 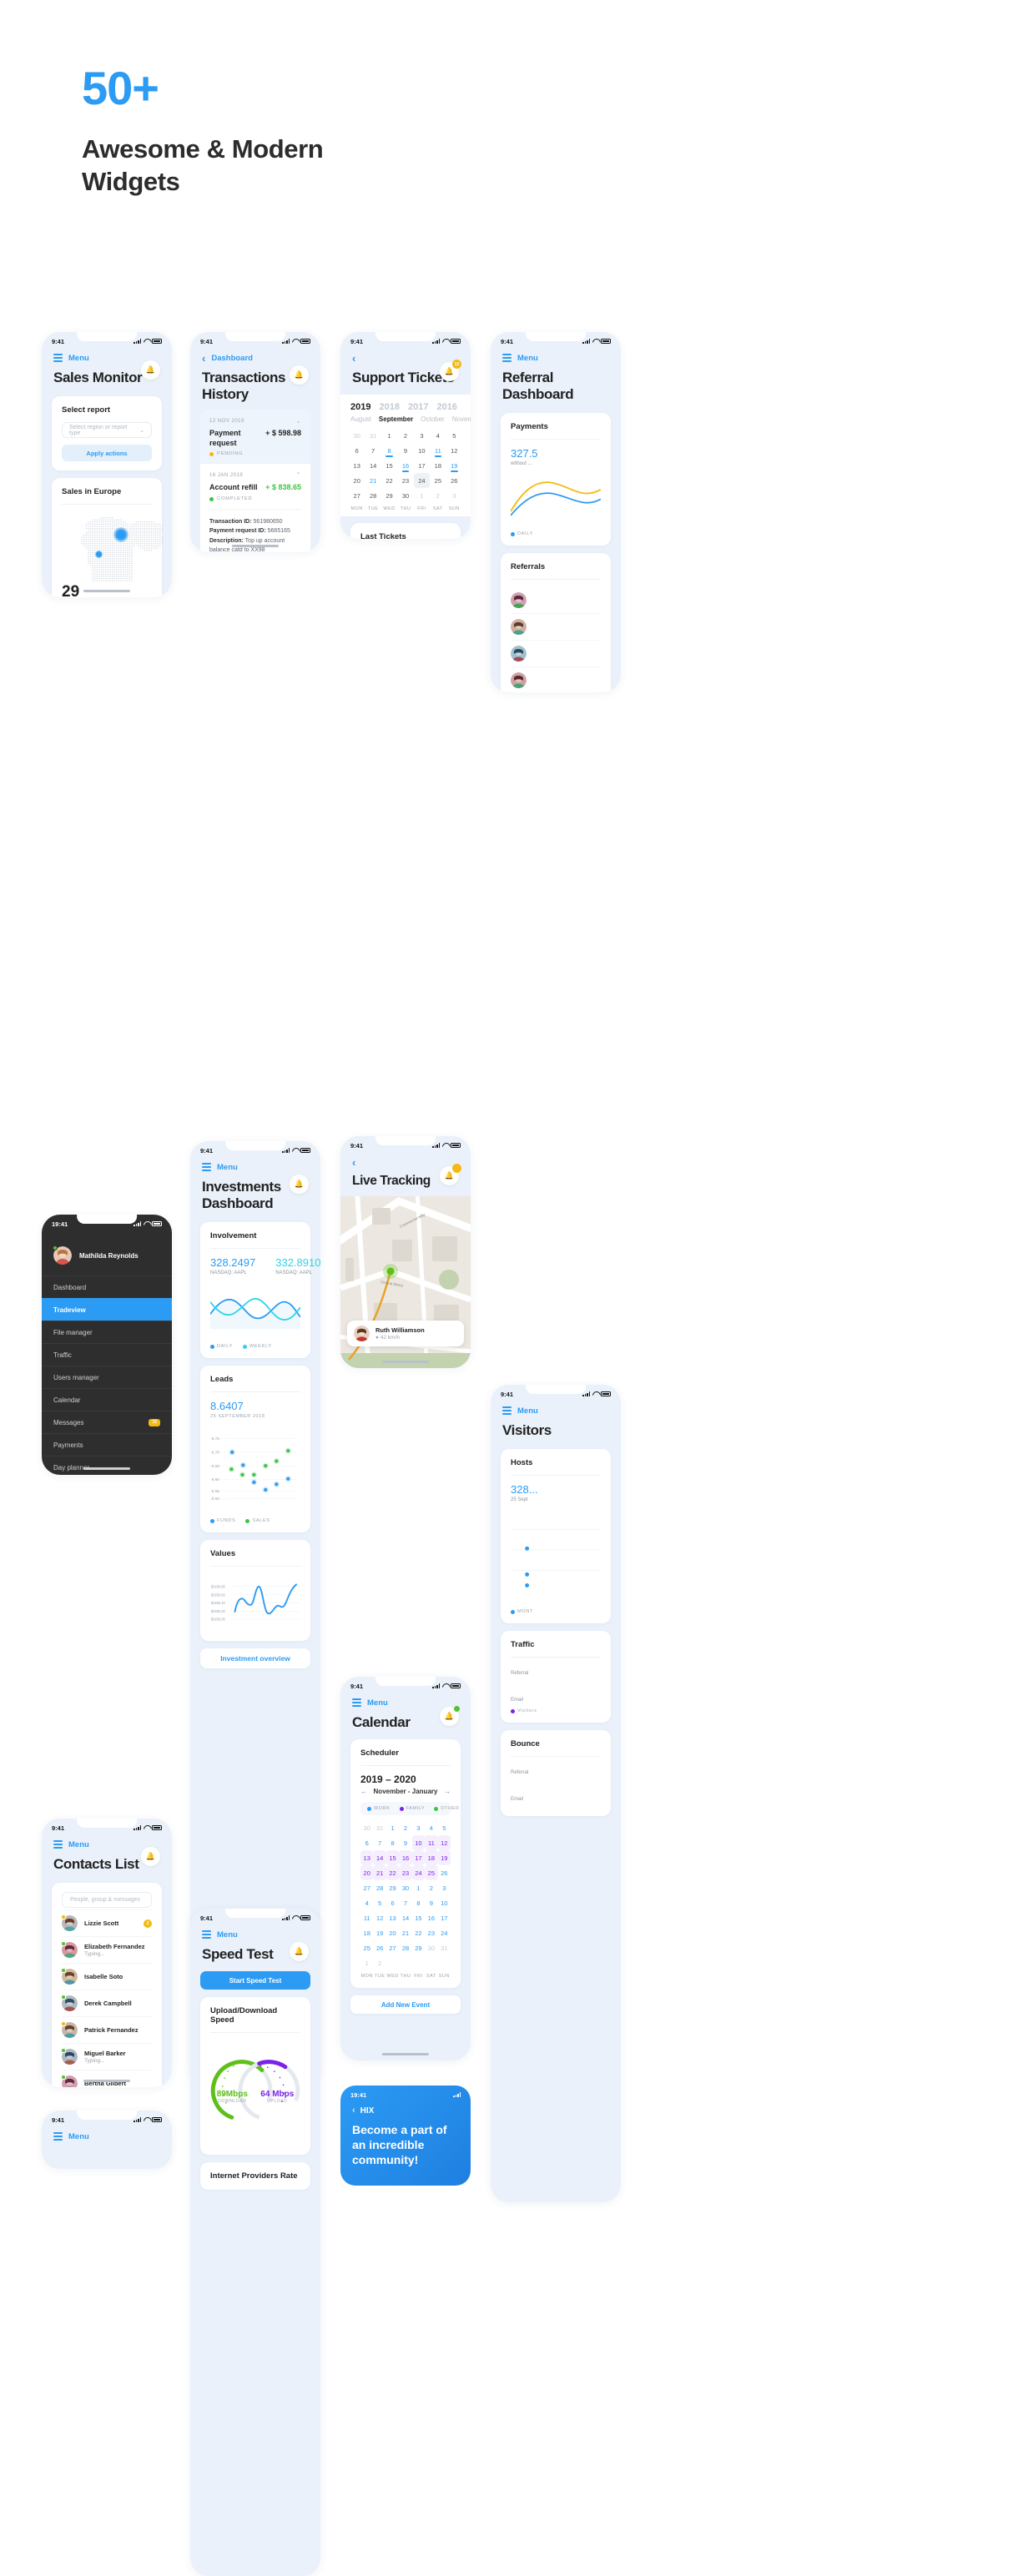 What do you see at coordinates (432, 419) in the screenshot?
I see `tab-month-october: October` at bounding box center [432, 419].